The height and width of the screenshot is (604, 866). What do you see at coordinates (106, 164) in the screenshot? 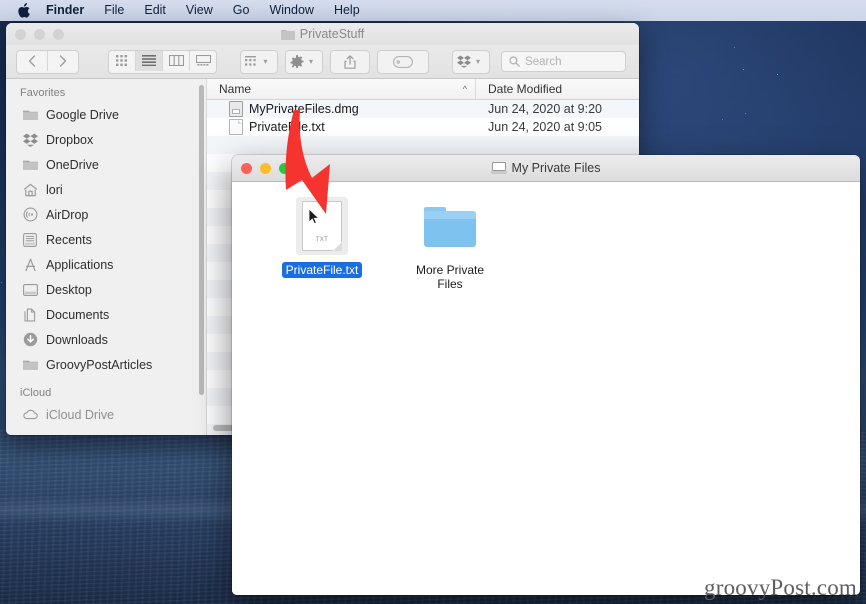
I see `sidebar-item-onedrive: OneDrive` at bounding box center [106, 164].